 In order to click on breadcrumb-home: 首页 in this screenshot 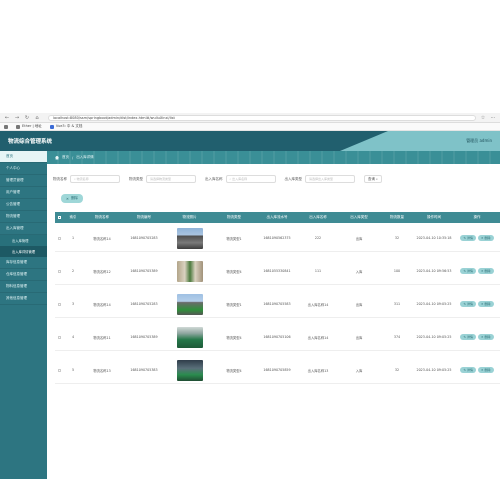, I will do `click(65, 157)`.